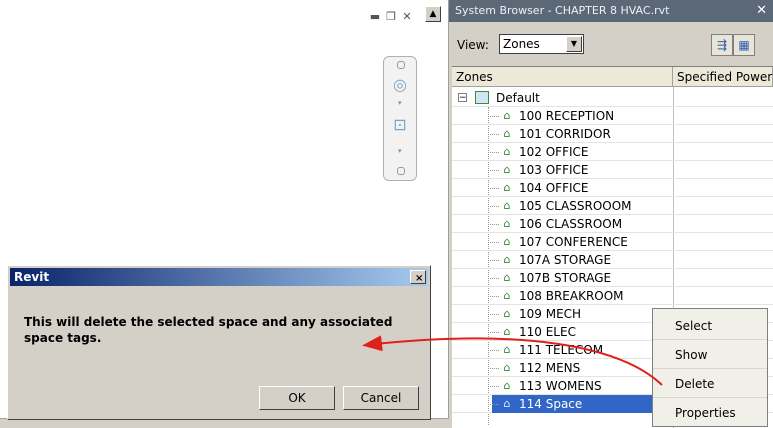 This screenshot has height=428, width=773. What do you see at coordinates (512, 360) in the screenshot?
I see `annotation-arrow` at bounding box center [512, 360].